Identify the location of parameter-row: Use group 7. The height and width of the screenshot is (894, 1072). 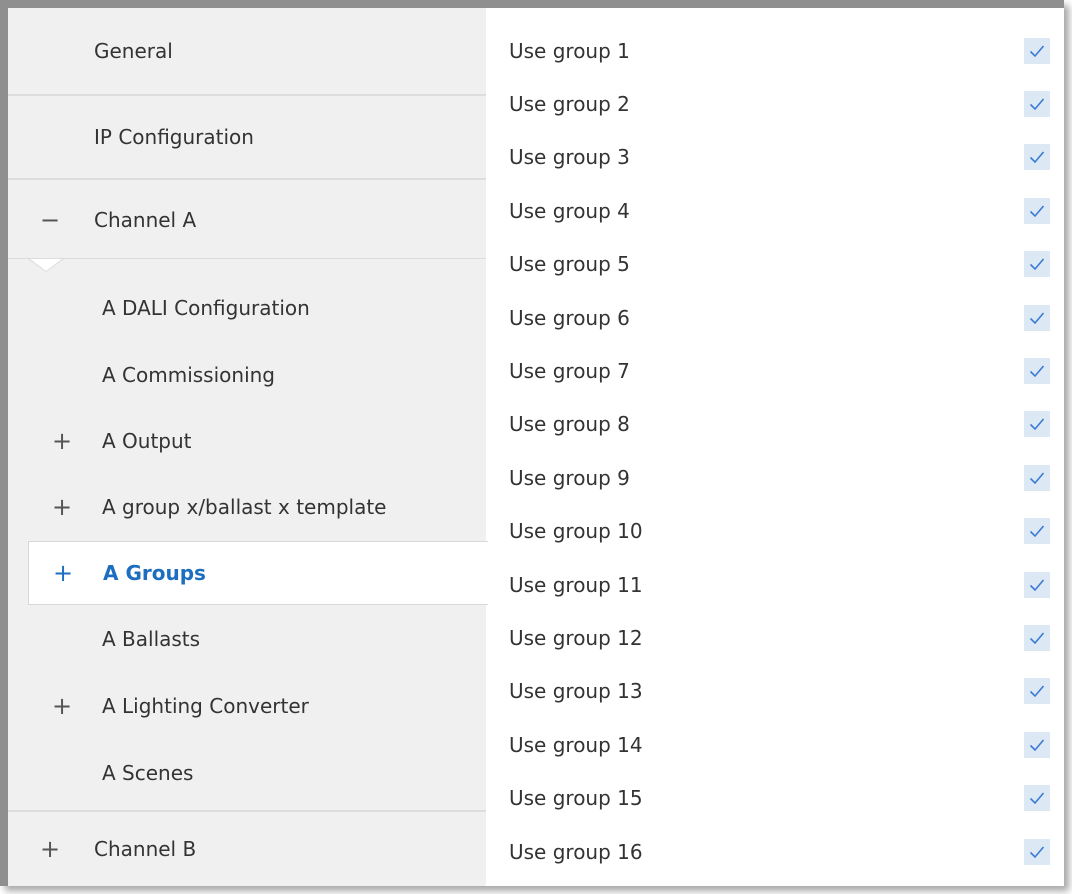
(775, 370).